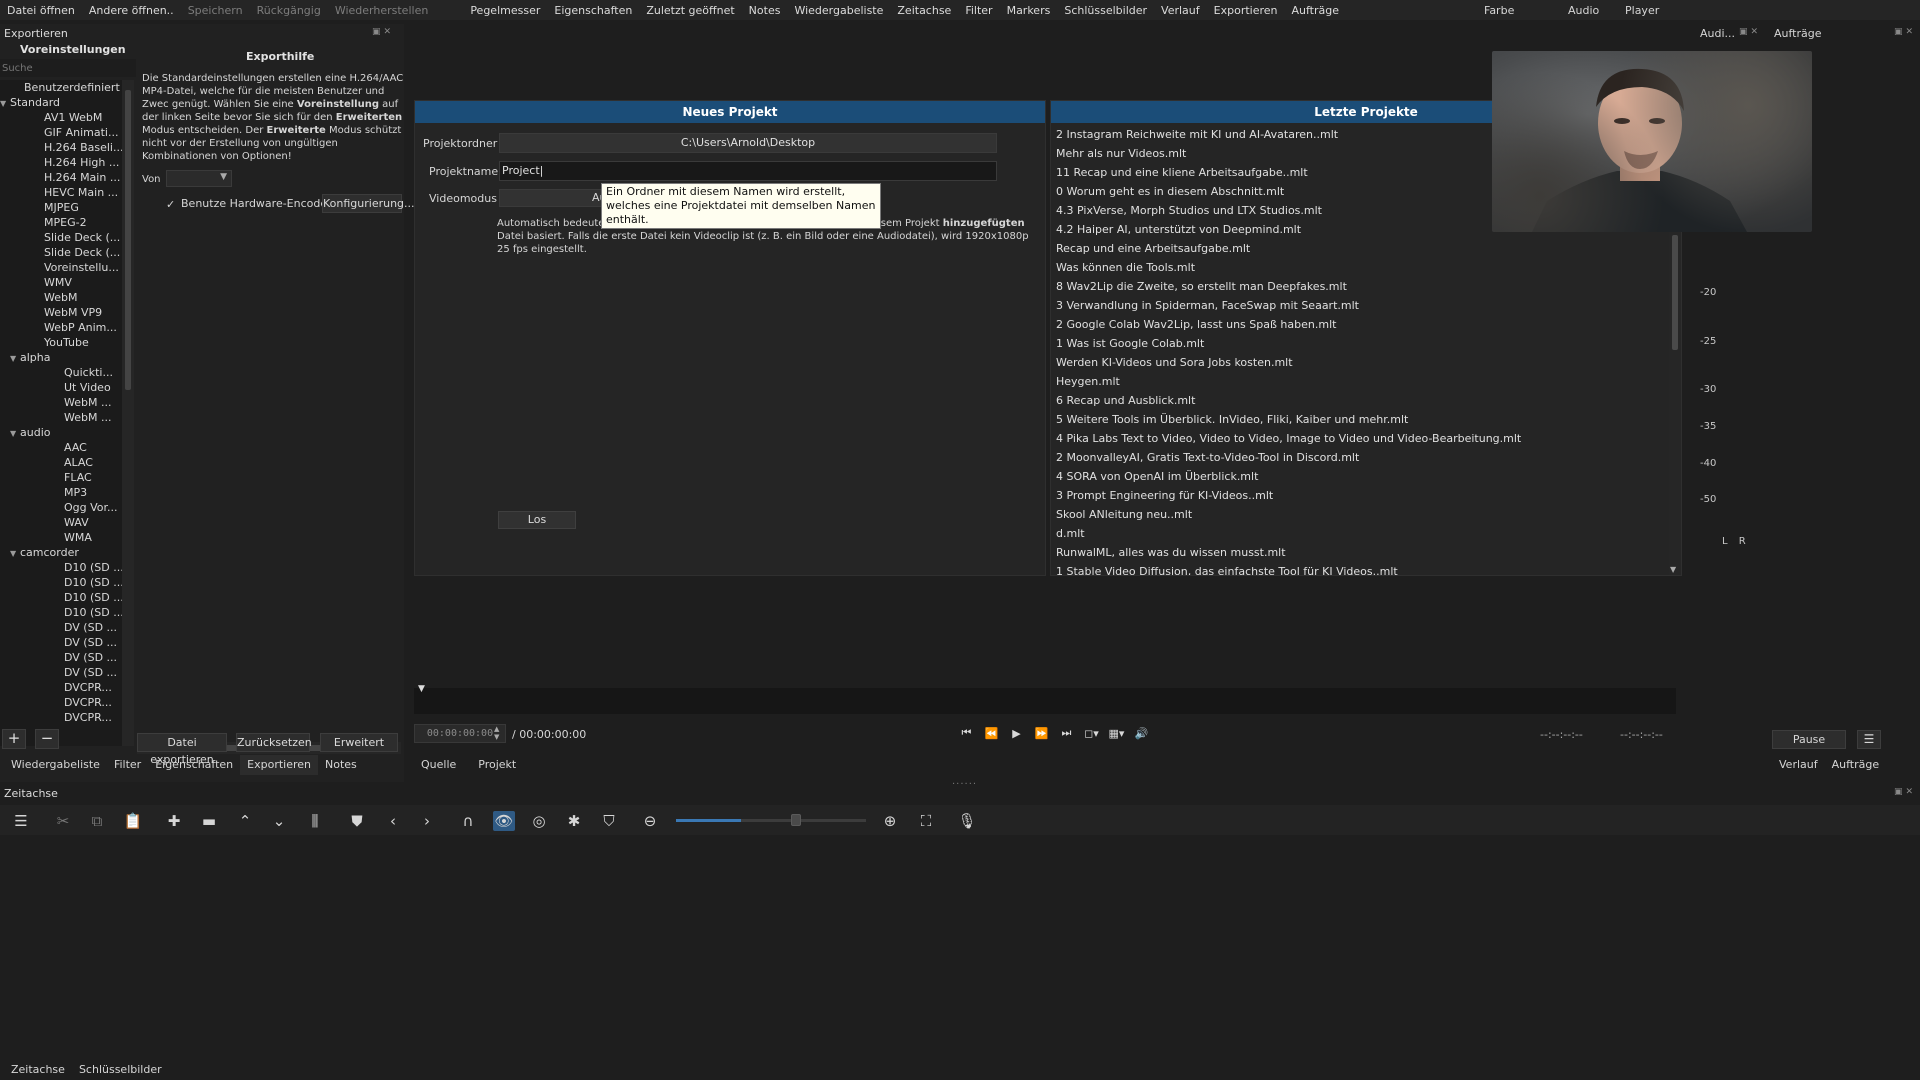 The width and height of the screenshot is (1920, 1080). Describe the element at coordinates (194, 765) in the screenshot. I see `dock-tab: Eigenschaften` at that location.